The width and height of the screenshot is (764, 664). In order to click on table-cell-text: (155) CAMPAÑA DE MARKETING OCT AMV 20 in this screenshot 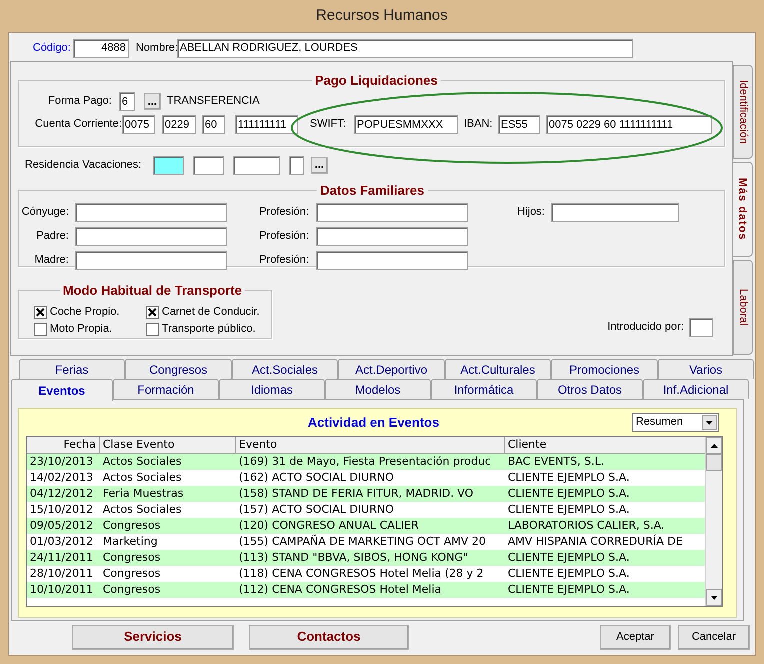, I will do `click(363, 542)`.